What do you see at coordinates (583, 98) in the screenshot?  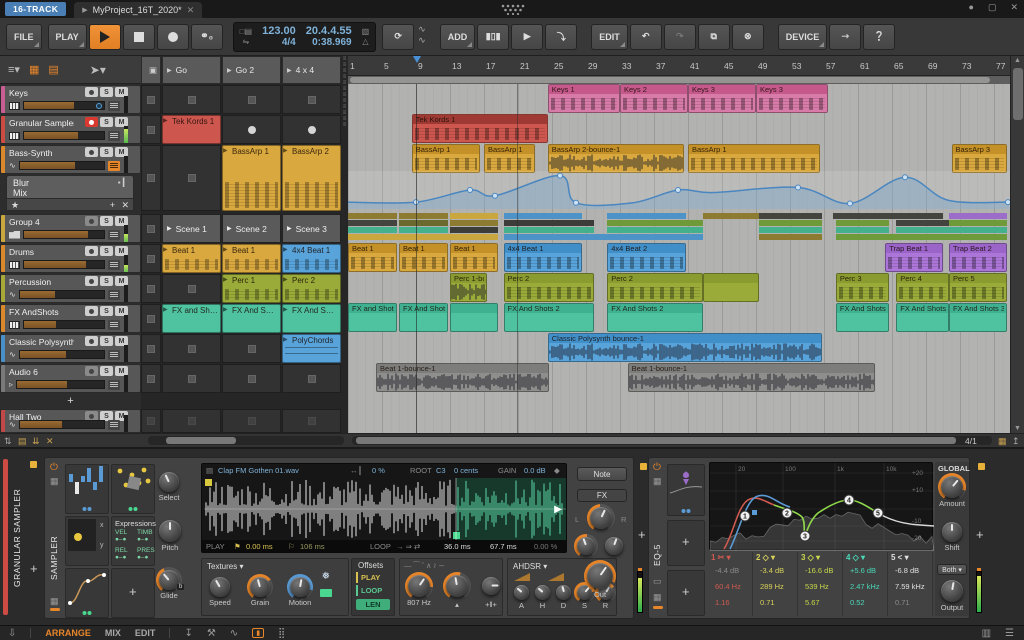 I see `arranger-clip: Keys 1` at bounding box center [583, 98].